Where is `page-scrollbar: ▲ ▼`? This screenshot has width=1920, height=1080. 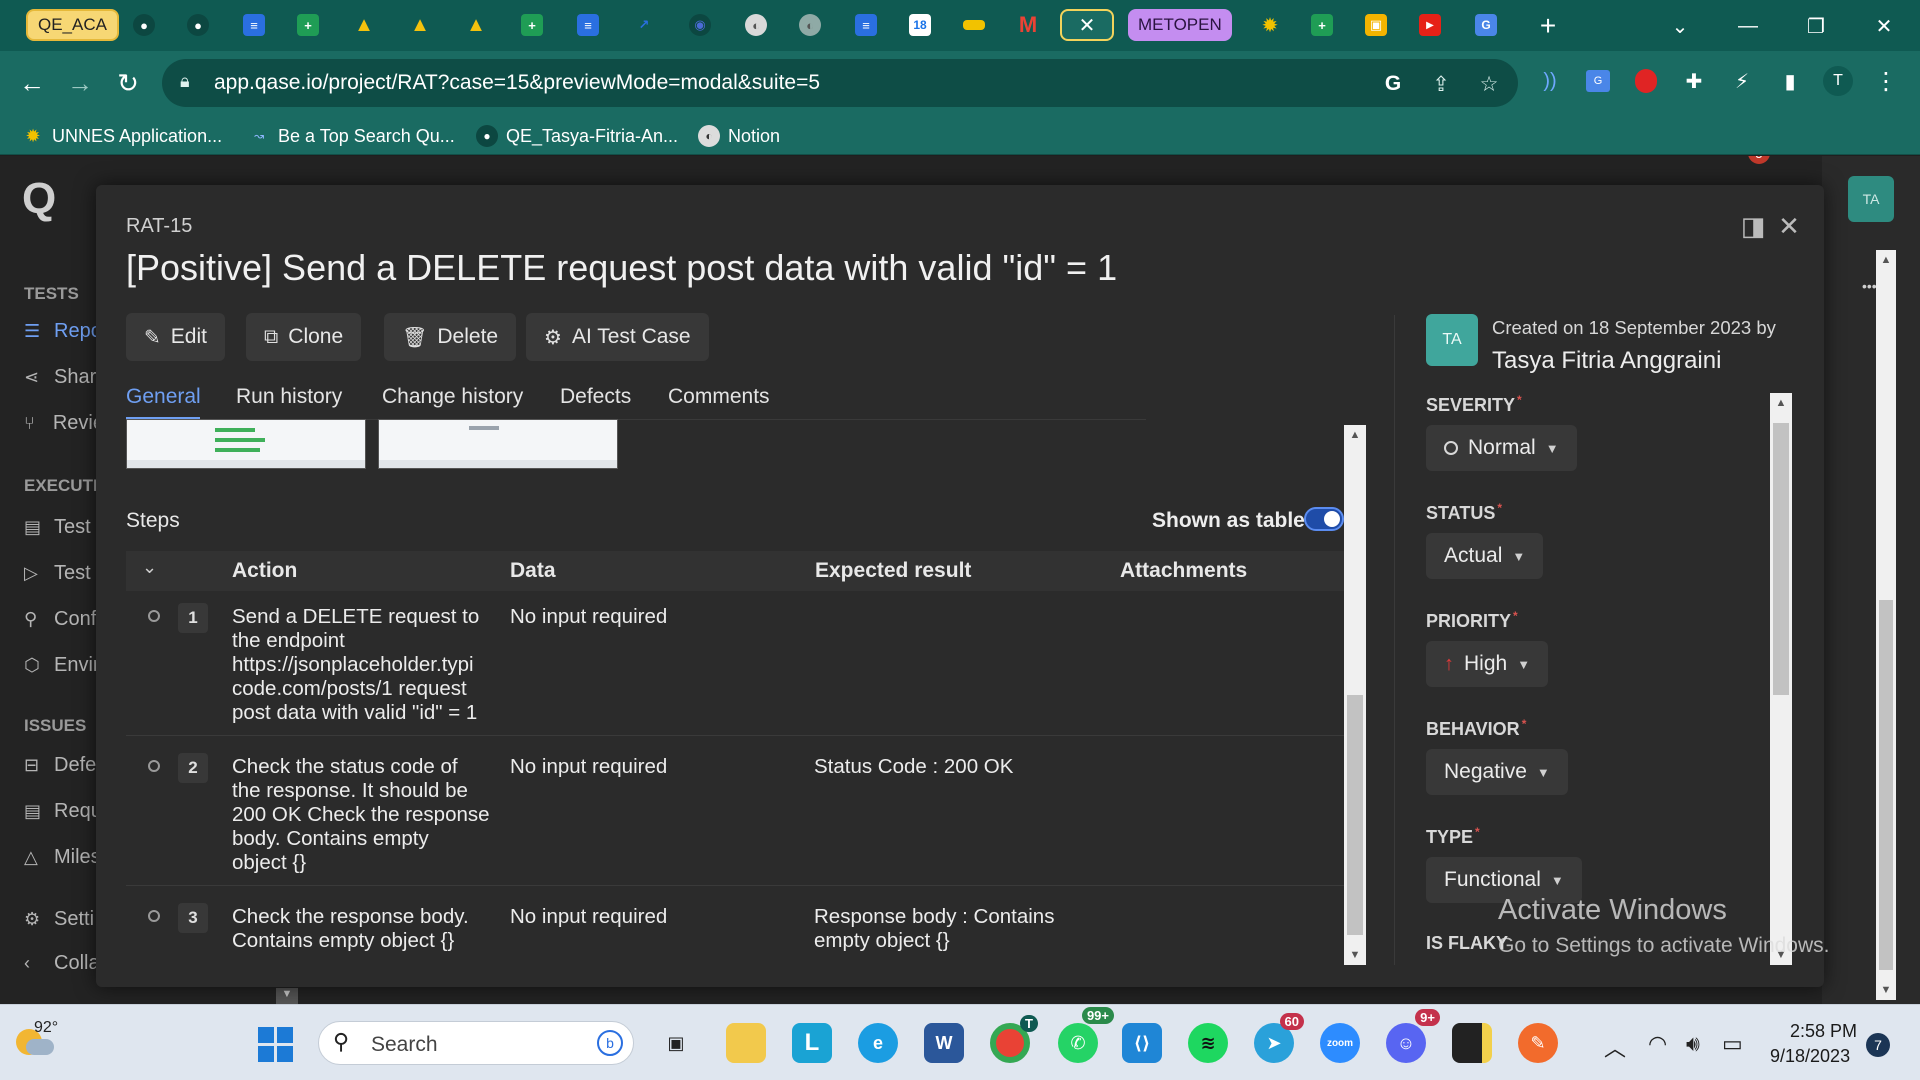
page-scrollbar: ▲ ▼ is located at coordinates (1886, 625).